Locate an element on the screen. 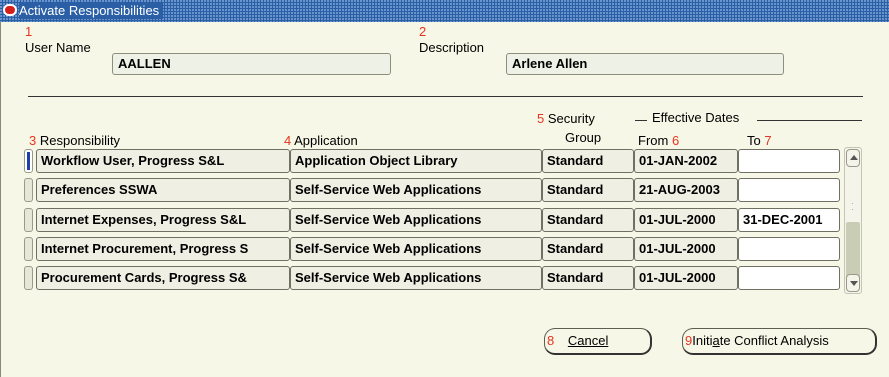 Image resolution: width=889 pixels, height=377 pixels. window-title: Activate Responsibilities is located at coordinates (91, 11).